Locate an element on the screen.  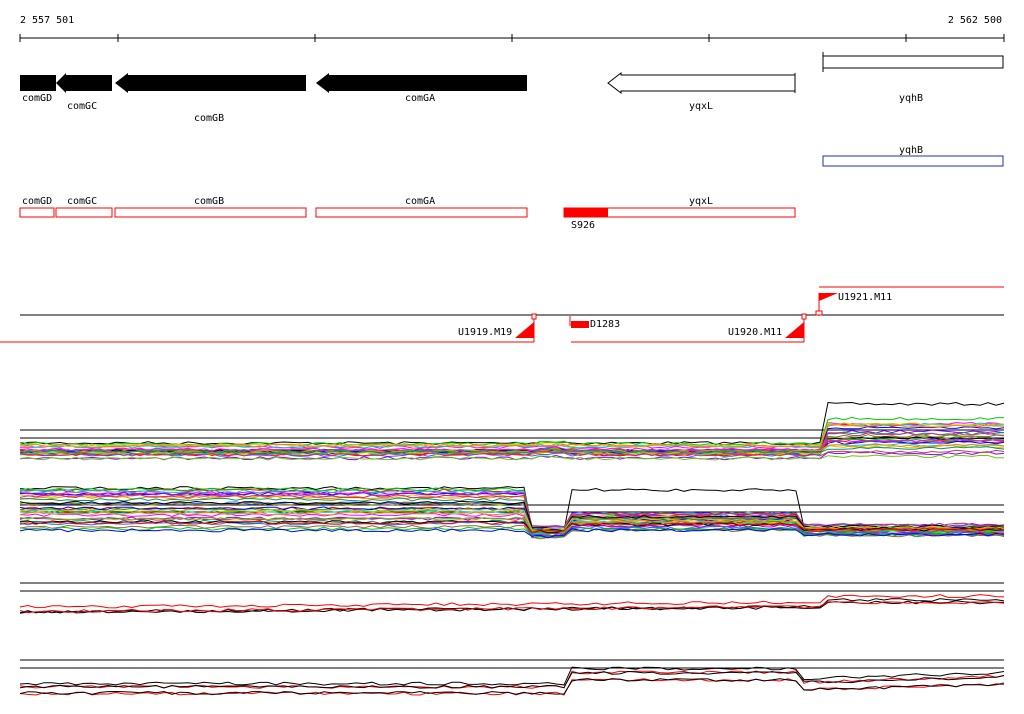
gene-label-yqxL: yqxL is located at coordinates (701, 106).